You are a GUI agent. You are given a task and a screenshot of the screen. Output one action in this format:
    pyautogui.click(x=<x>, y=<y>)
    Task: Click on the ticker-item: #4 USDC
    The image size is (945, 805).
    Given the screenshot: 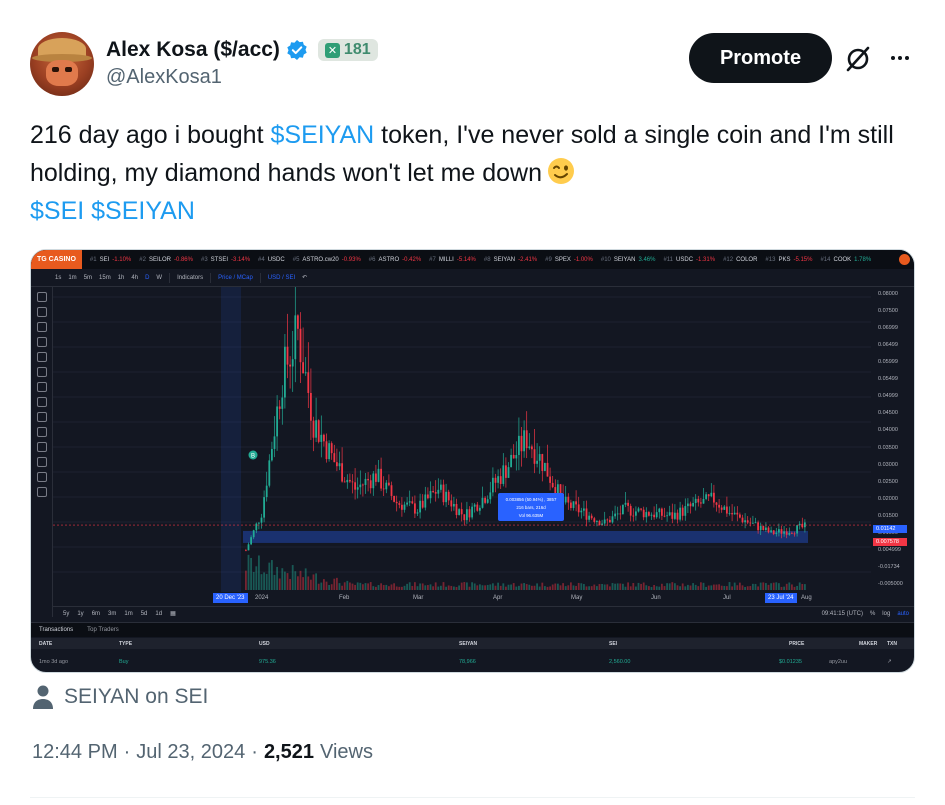 What is the action you would take?
    pyautogui.click(x=271, y=260)
    